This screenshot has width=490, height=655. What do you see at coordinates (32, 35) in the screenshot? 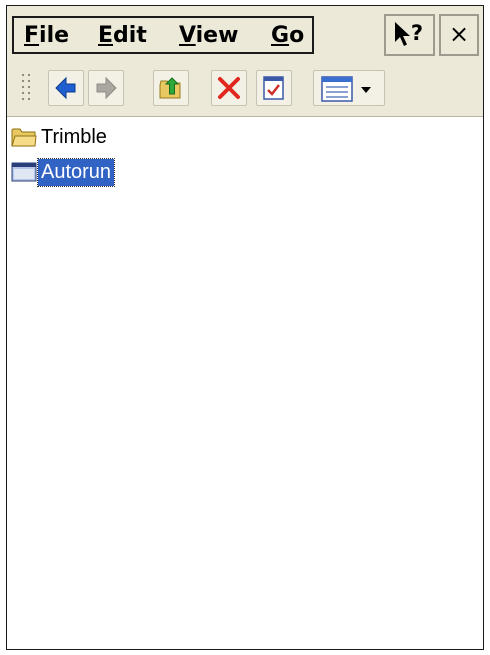
I see `menu-file-accelerator: F` at bounding box center [32, 35].